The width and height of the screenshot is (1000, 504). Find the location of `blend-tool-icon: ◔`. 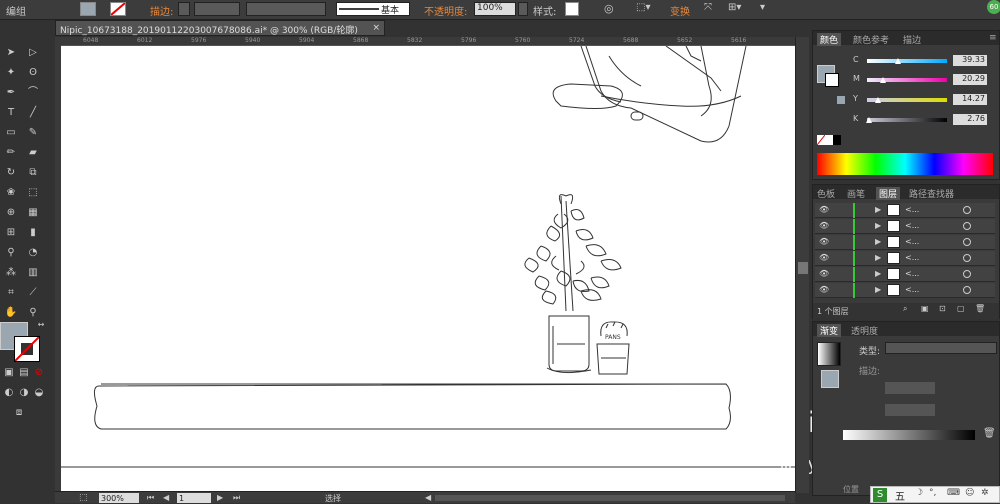

blend-tool-icon: ◔ is located at coordinates (33, 253).